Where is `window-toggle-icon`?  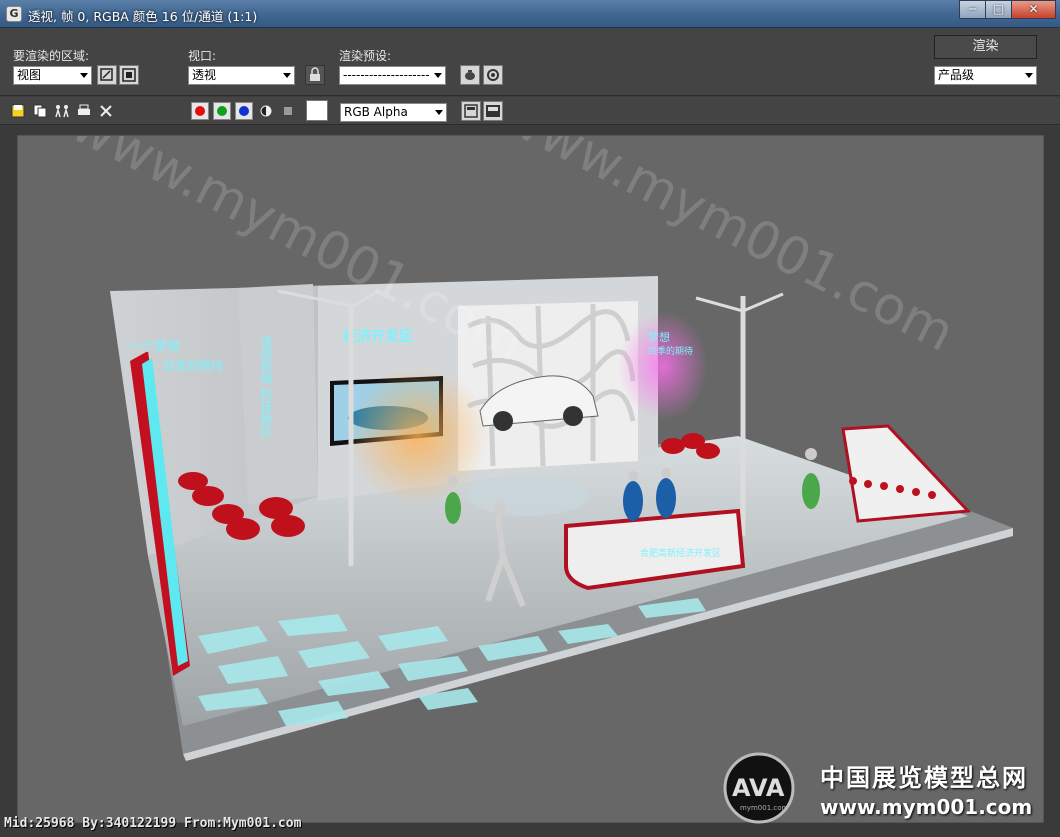
window-toggle-icon is located at coordinates (471, 111).